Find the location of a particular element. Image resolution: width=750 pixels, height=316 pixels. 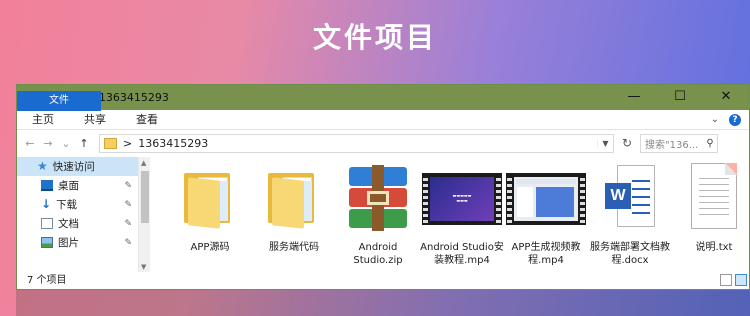

item-count: 7 个项目 is located at coordinates (47, 280).